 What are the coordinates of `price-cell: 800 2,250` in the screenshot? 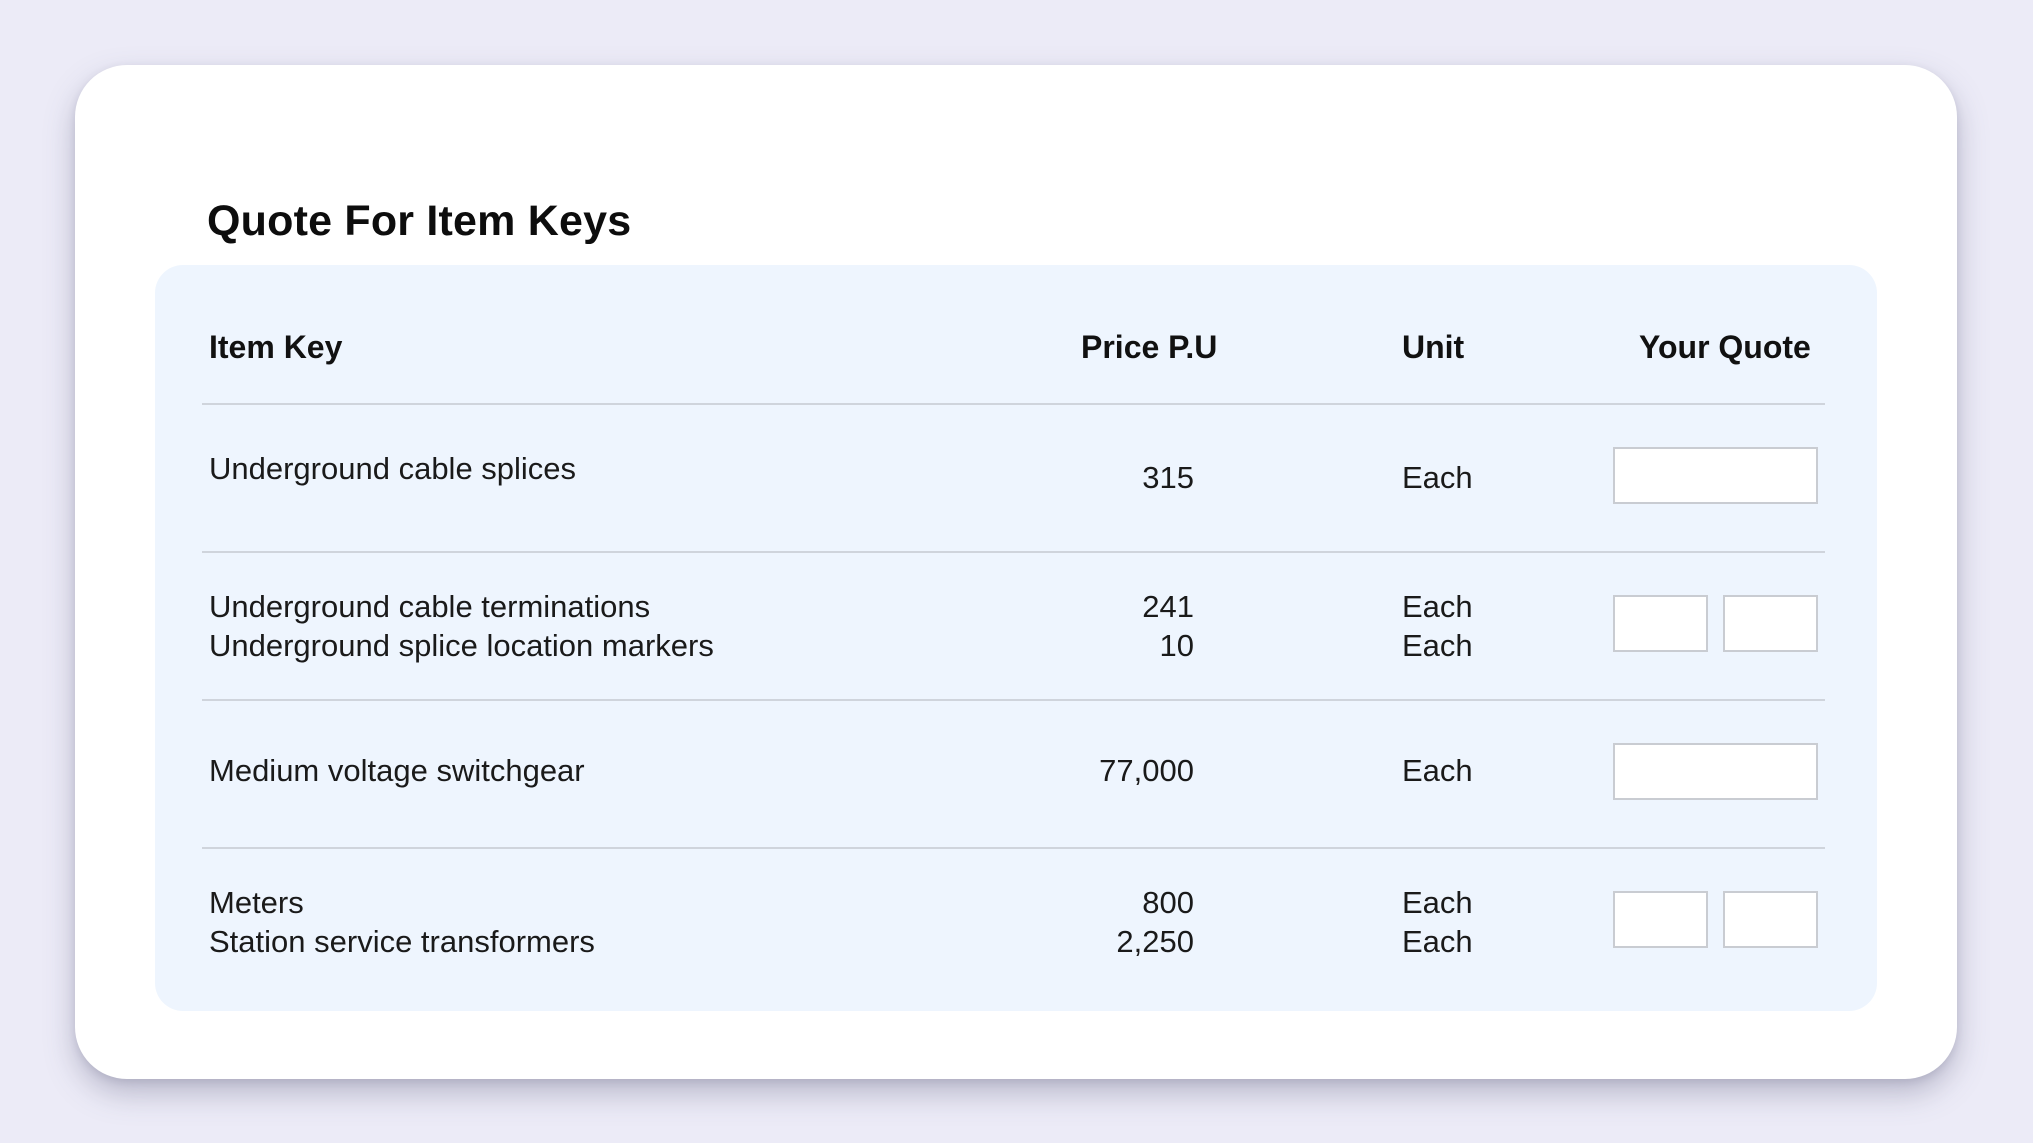 It's located at (1155, 922).